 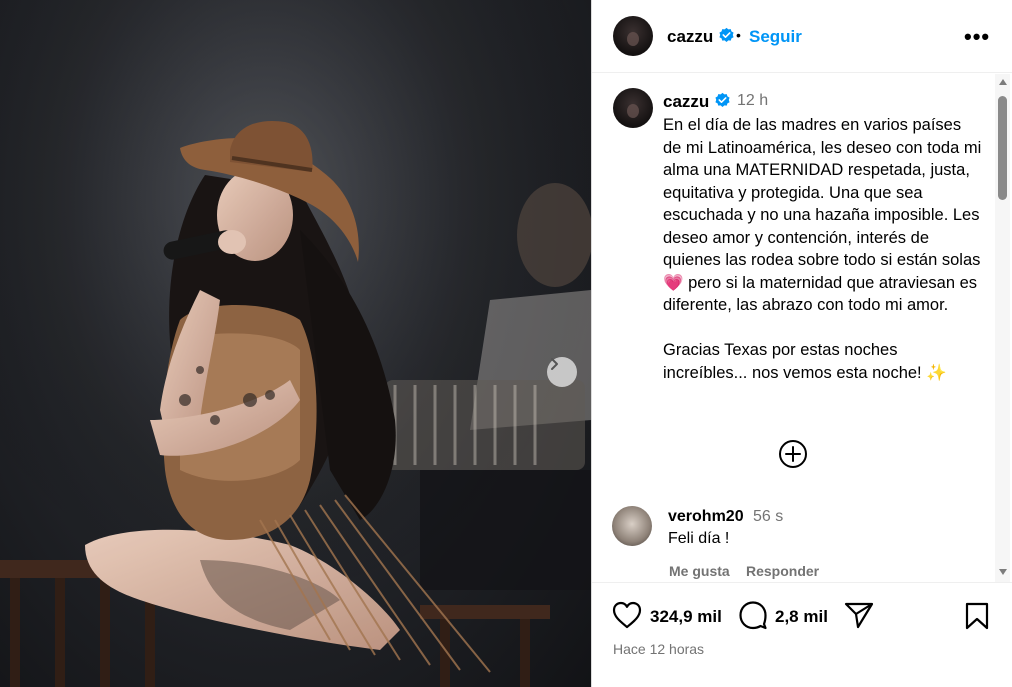 I want to click on plus-circle-icon, so click(x=793, y=454).